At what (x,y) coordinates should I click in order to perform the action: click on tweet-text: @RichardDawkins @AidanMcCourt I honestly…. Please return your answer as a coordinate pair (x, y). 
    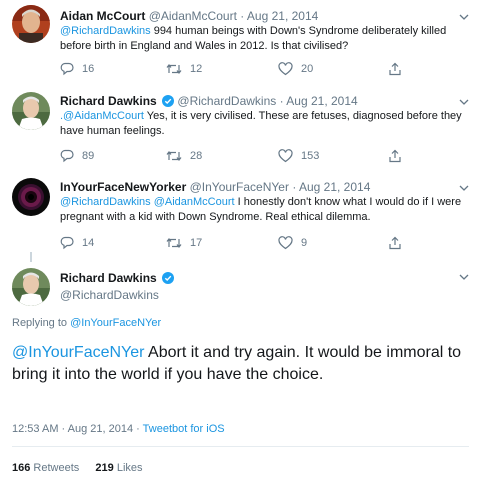
    Looking at the image, I should click on (269, 210).